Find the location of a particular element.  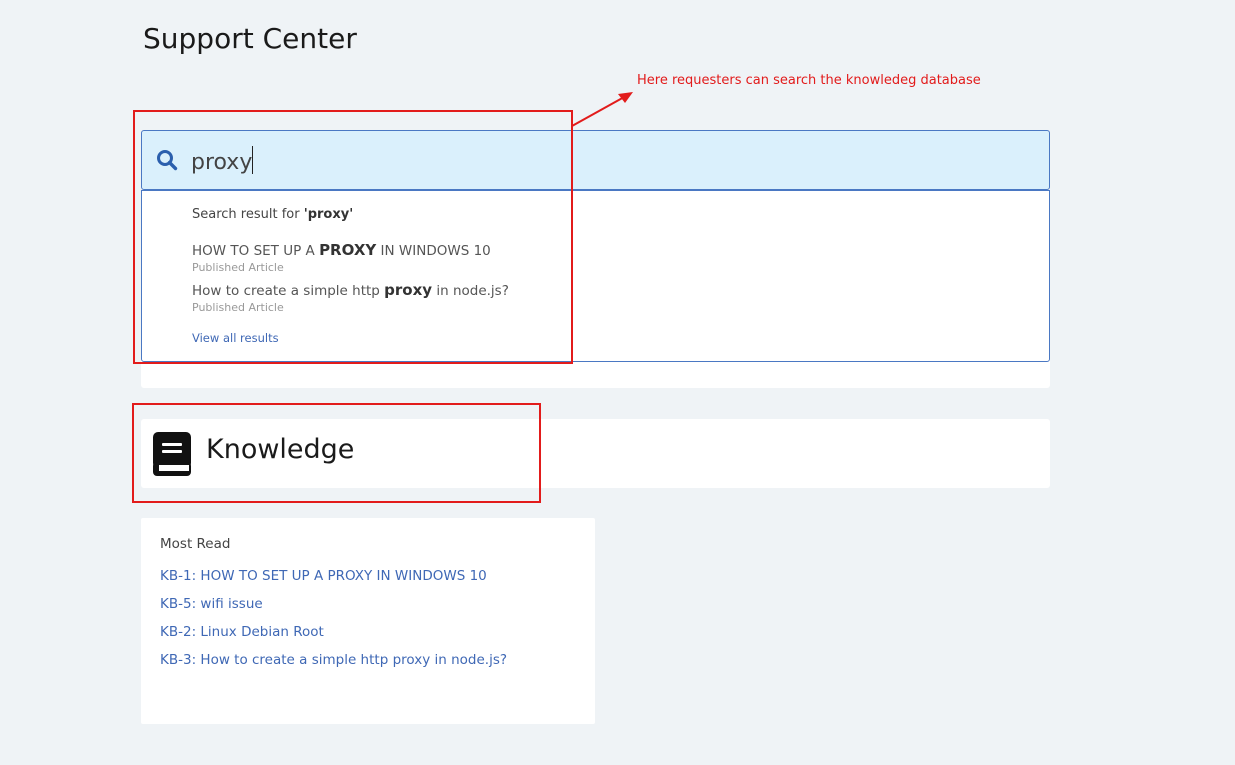

annotation-box-knowledge is located at coordinates (336, 453).